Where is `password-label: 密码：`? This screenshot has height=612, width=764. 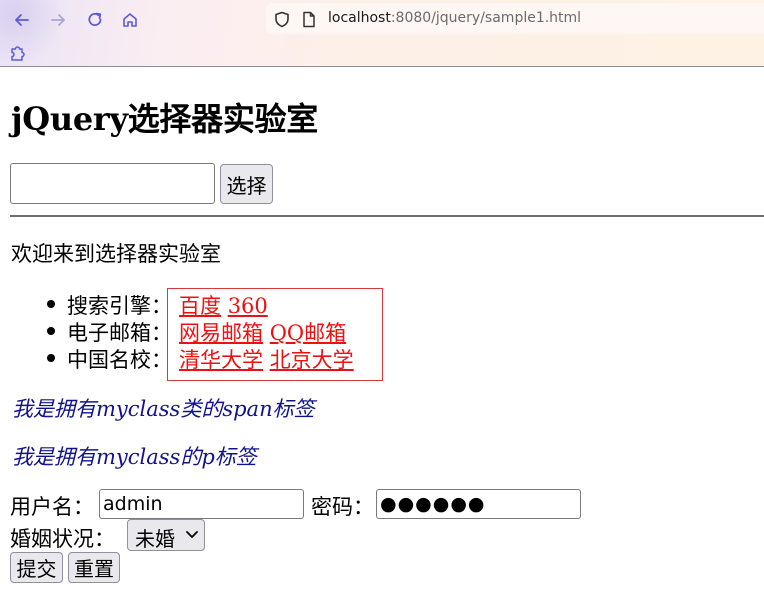 password-label: 密码： is located at coordinates (342, 507).